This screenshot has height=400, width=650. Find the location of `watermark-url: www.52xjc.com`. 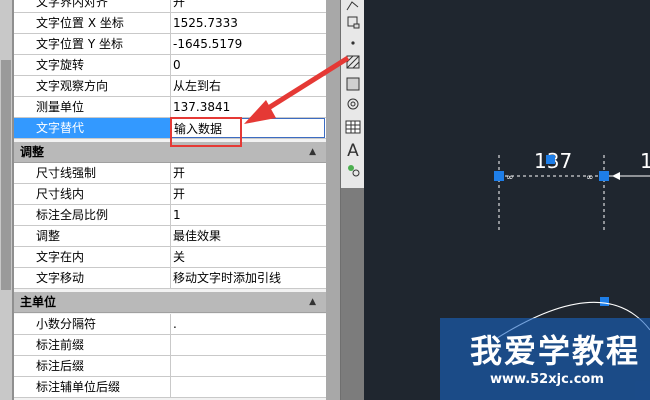

watermark-url: www.52xjc.com is located at coordinates (547, 379).